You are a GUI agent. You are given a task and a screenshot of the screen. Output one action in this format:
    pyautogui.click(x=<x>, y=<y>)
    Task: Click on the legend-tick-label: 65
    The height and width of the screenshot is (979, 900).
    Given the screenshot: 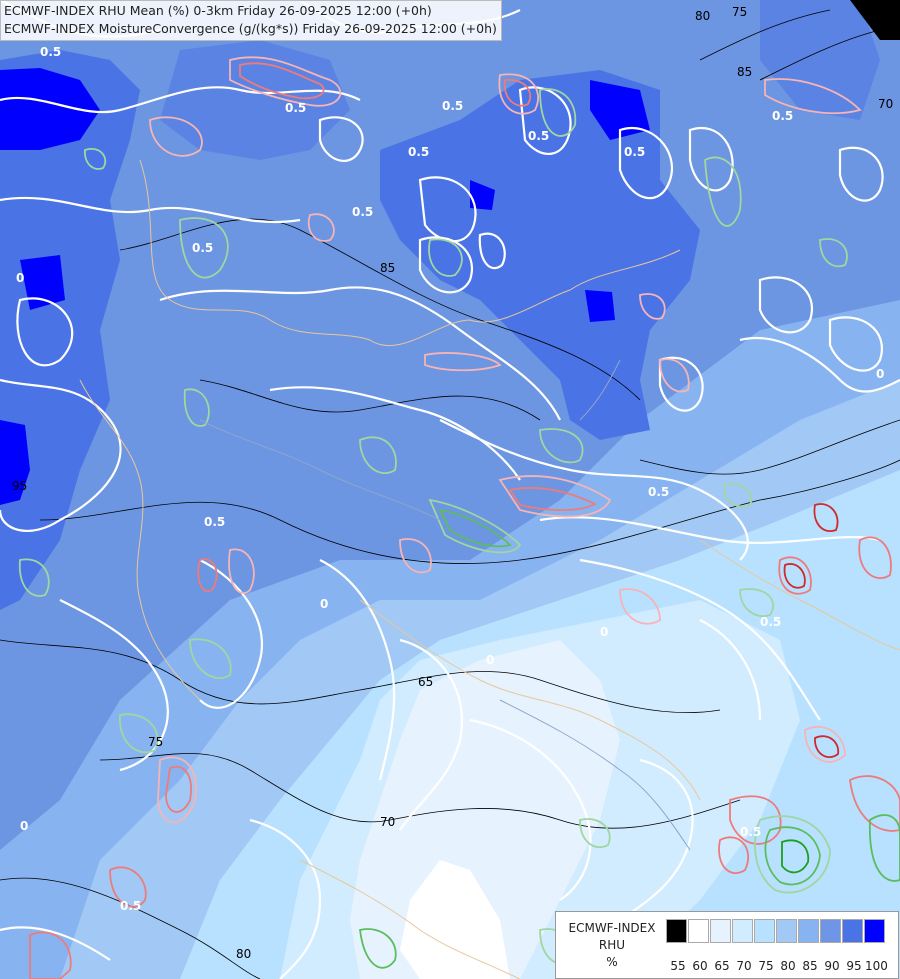 What is the action you would take?
    pyautogui.click(x=722, y=966)
    